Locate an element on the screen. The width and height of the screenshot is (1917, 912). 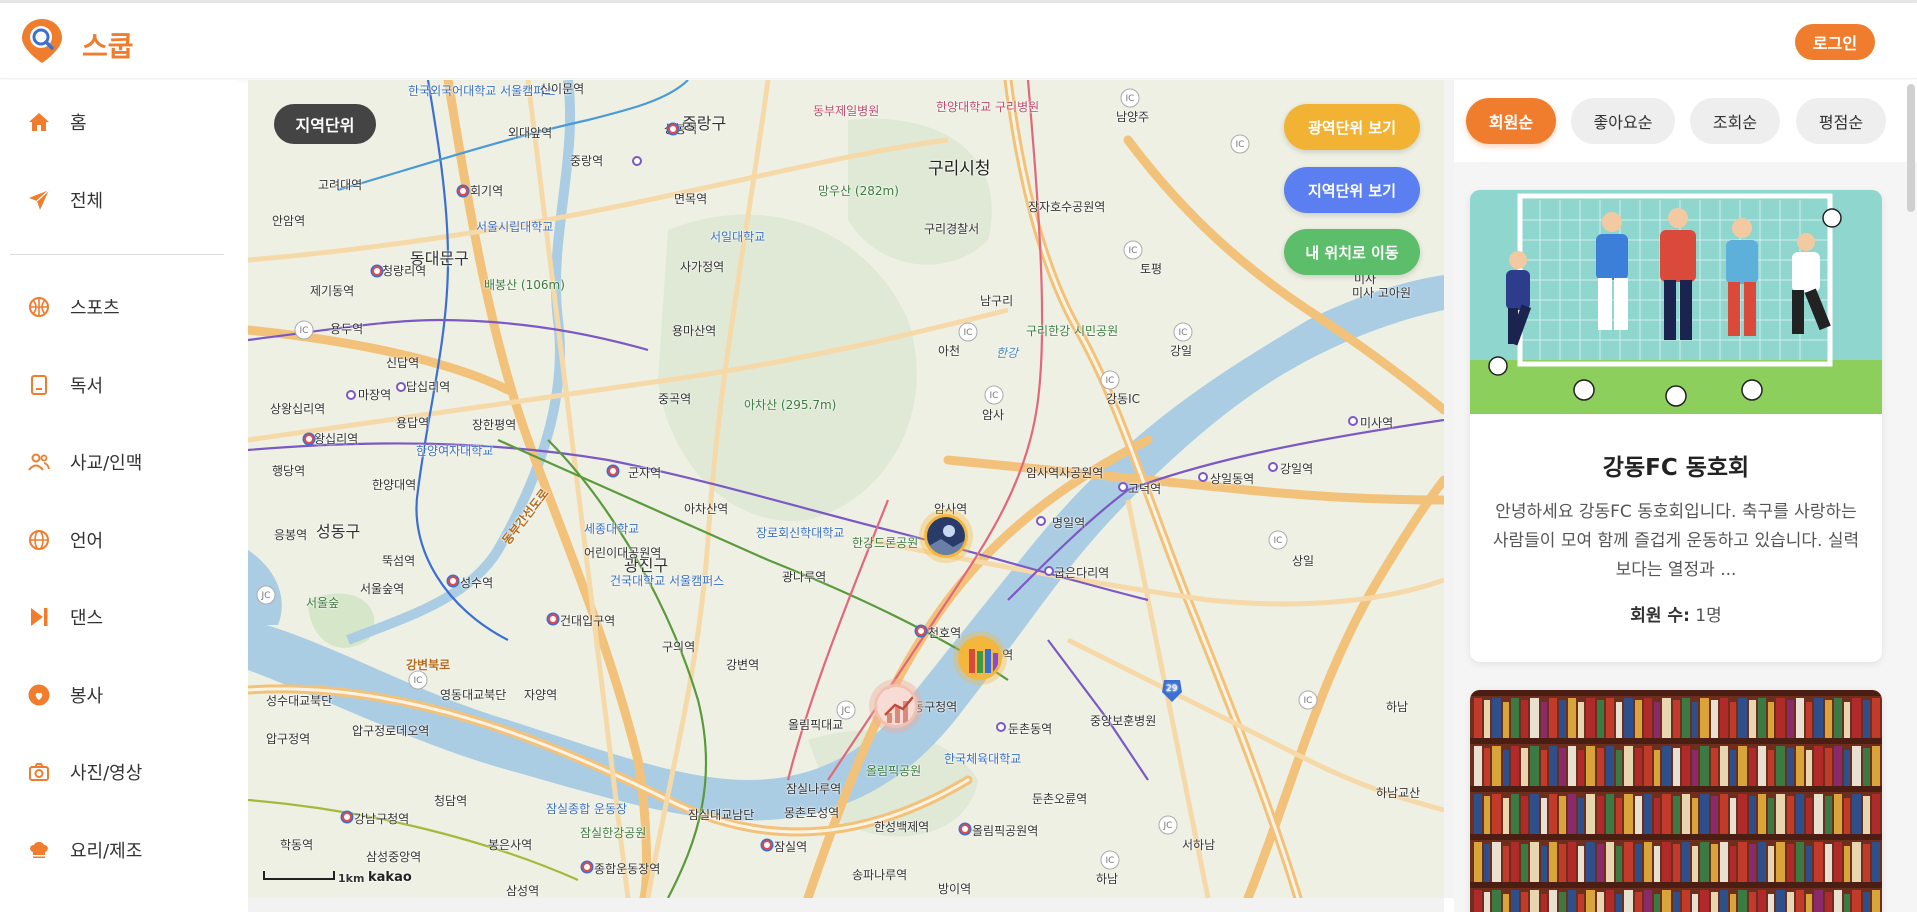
map-label: 면목역 is located at coordinates (690, 198).